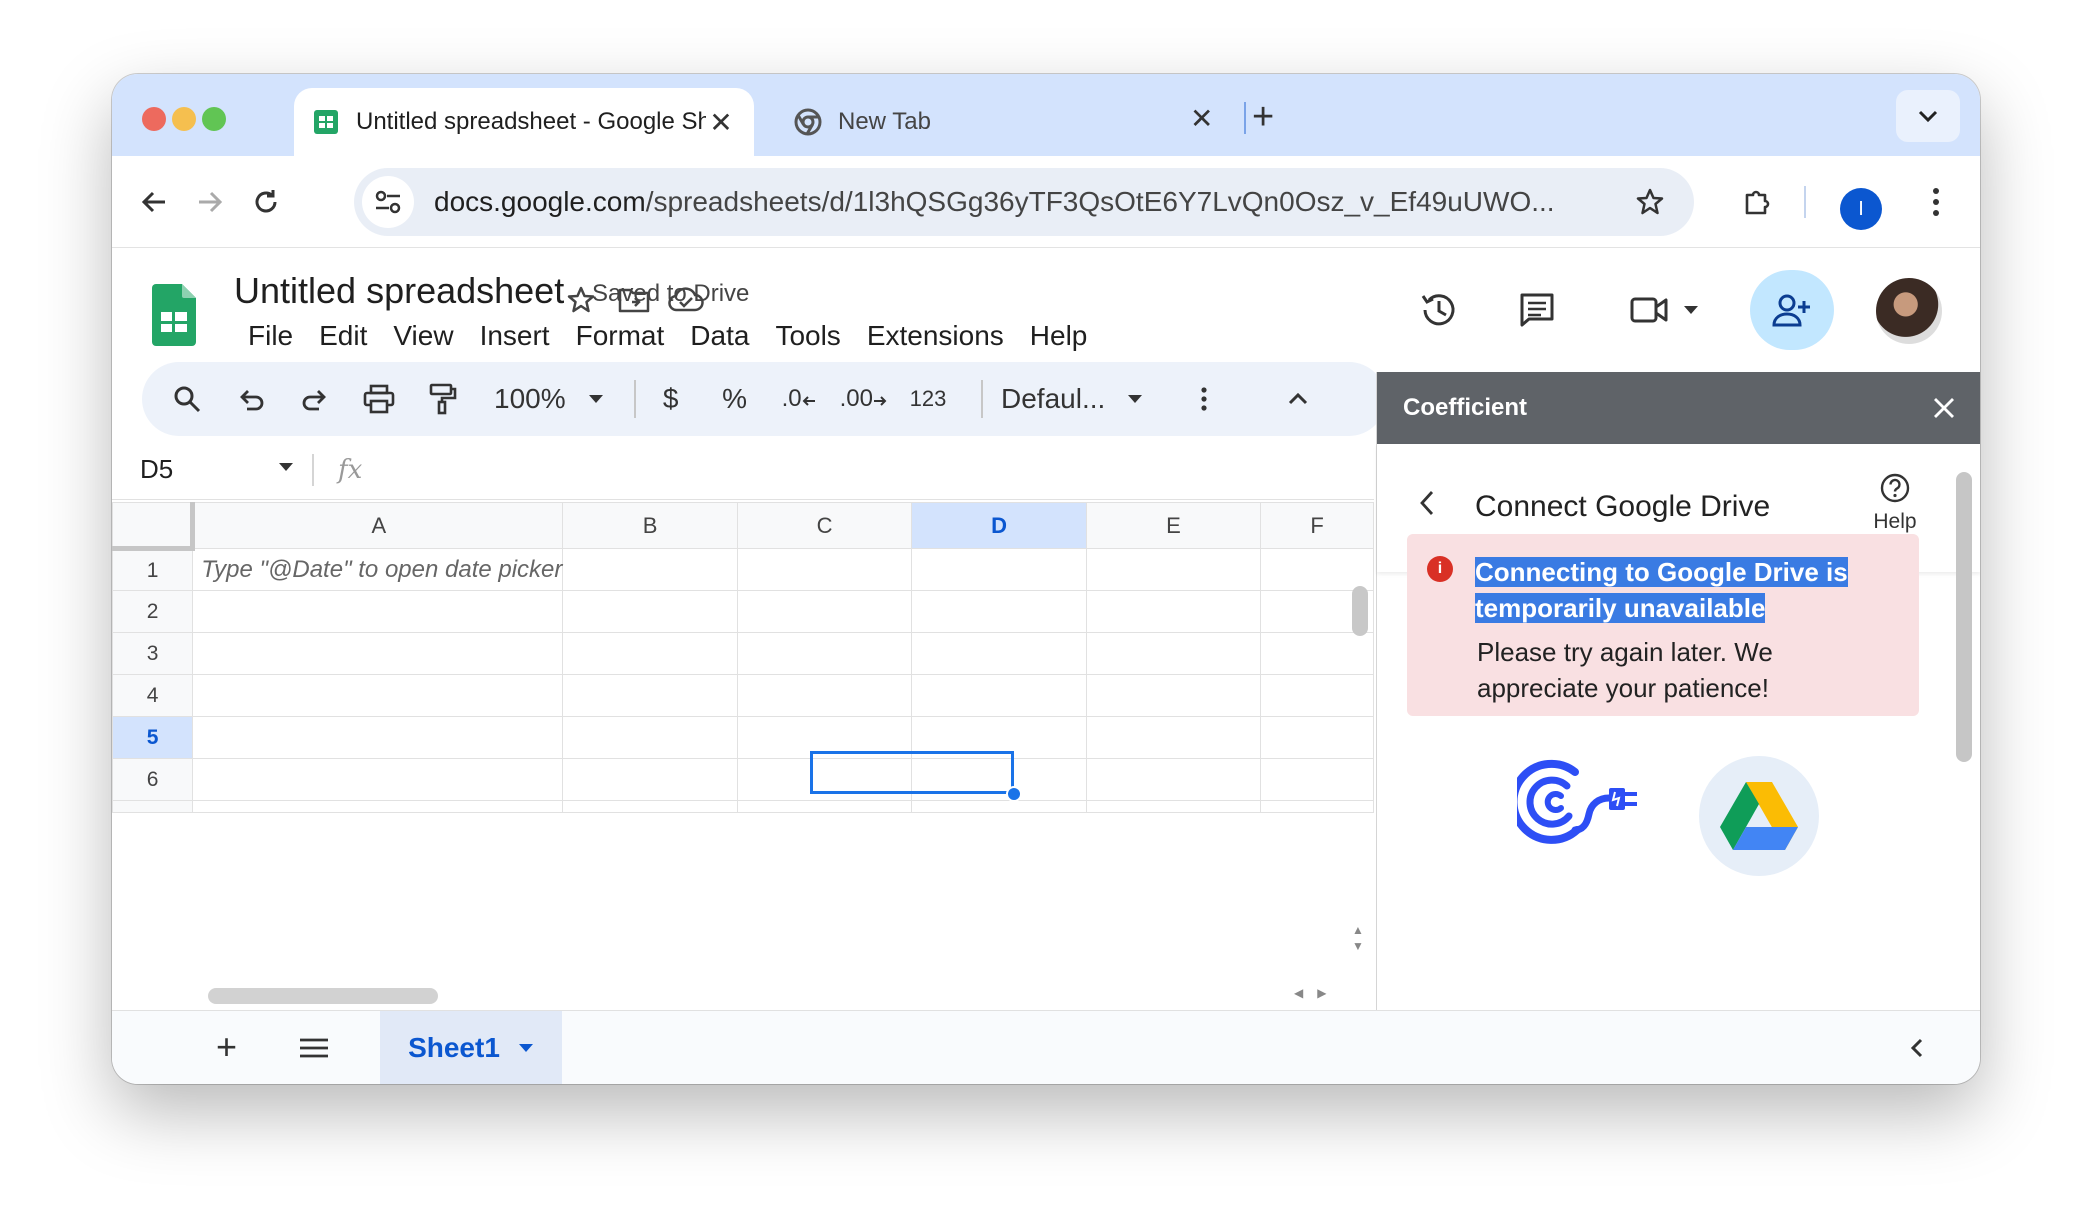  I want to click on select-all-corner, so click(154, 526).